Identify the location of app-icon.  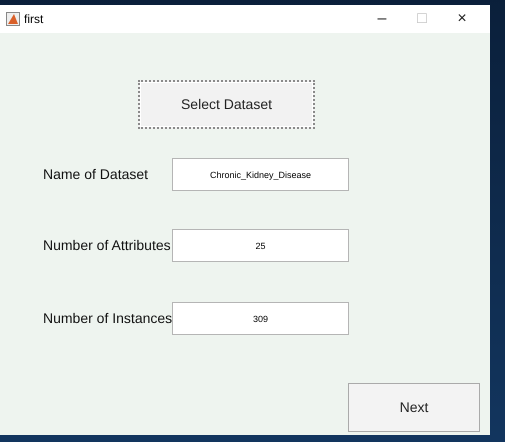
(13, 19).